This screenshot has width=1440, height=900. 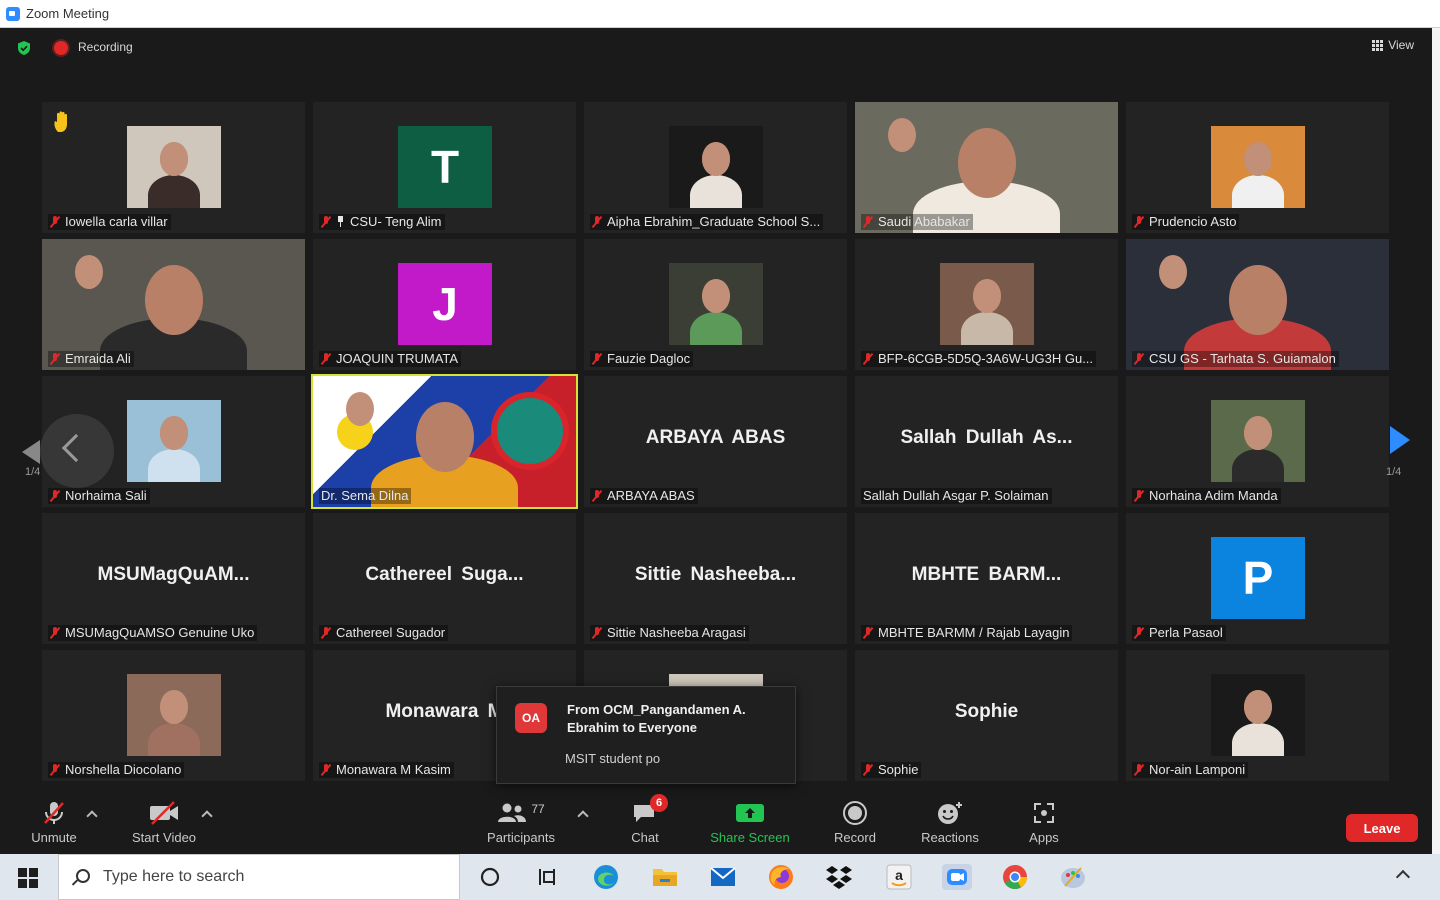 I want to click on participant-name-label: MSUMagQuAMSO Genuine Uko, so click(x=153, y=633).